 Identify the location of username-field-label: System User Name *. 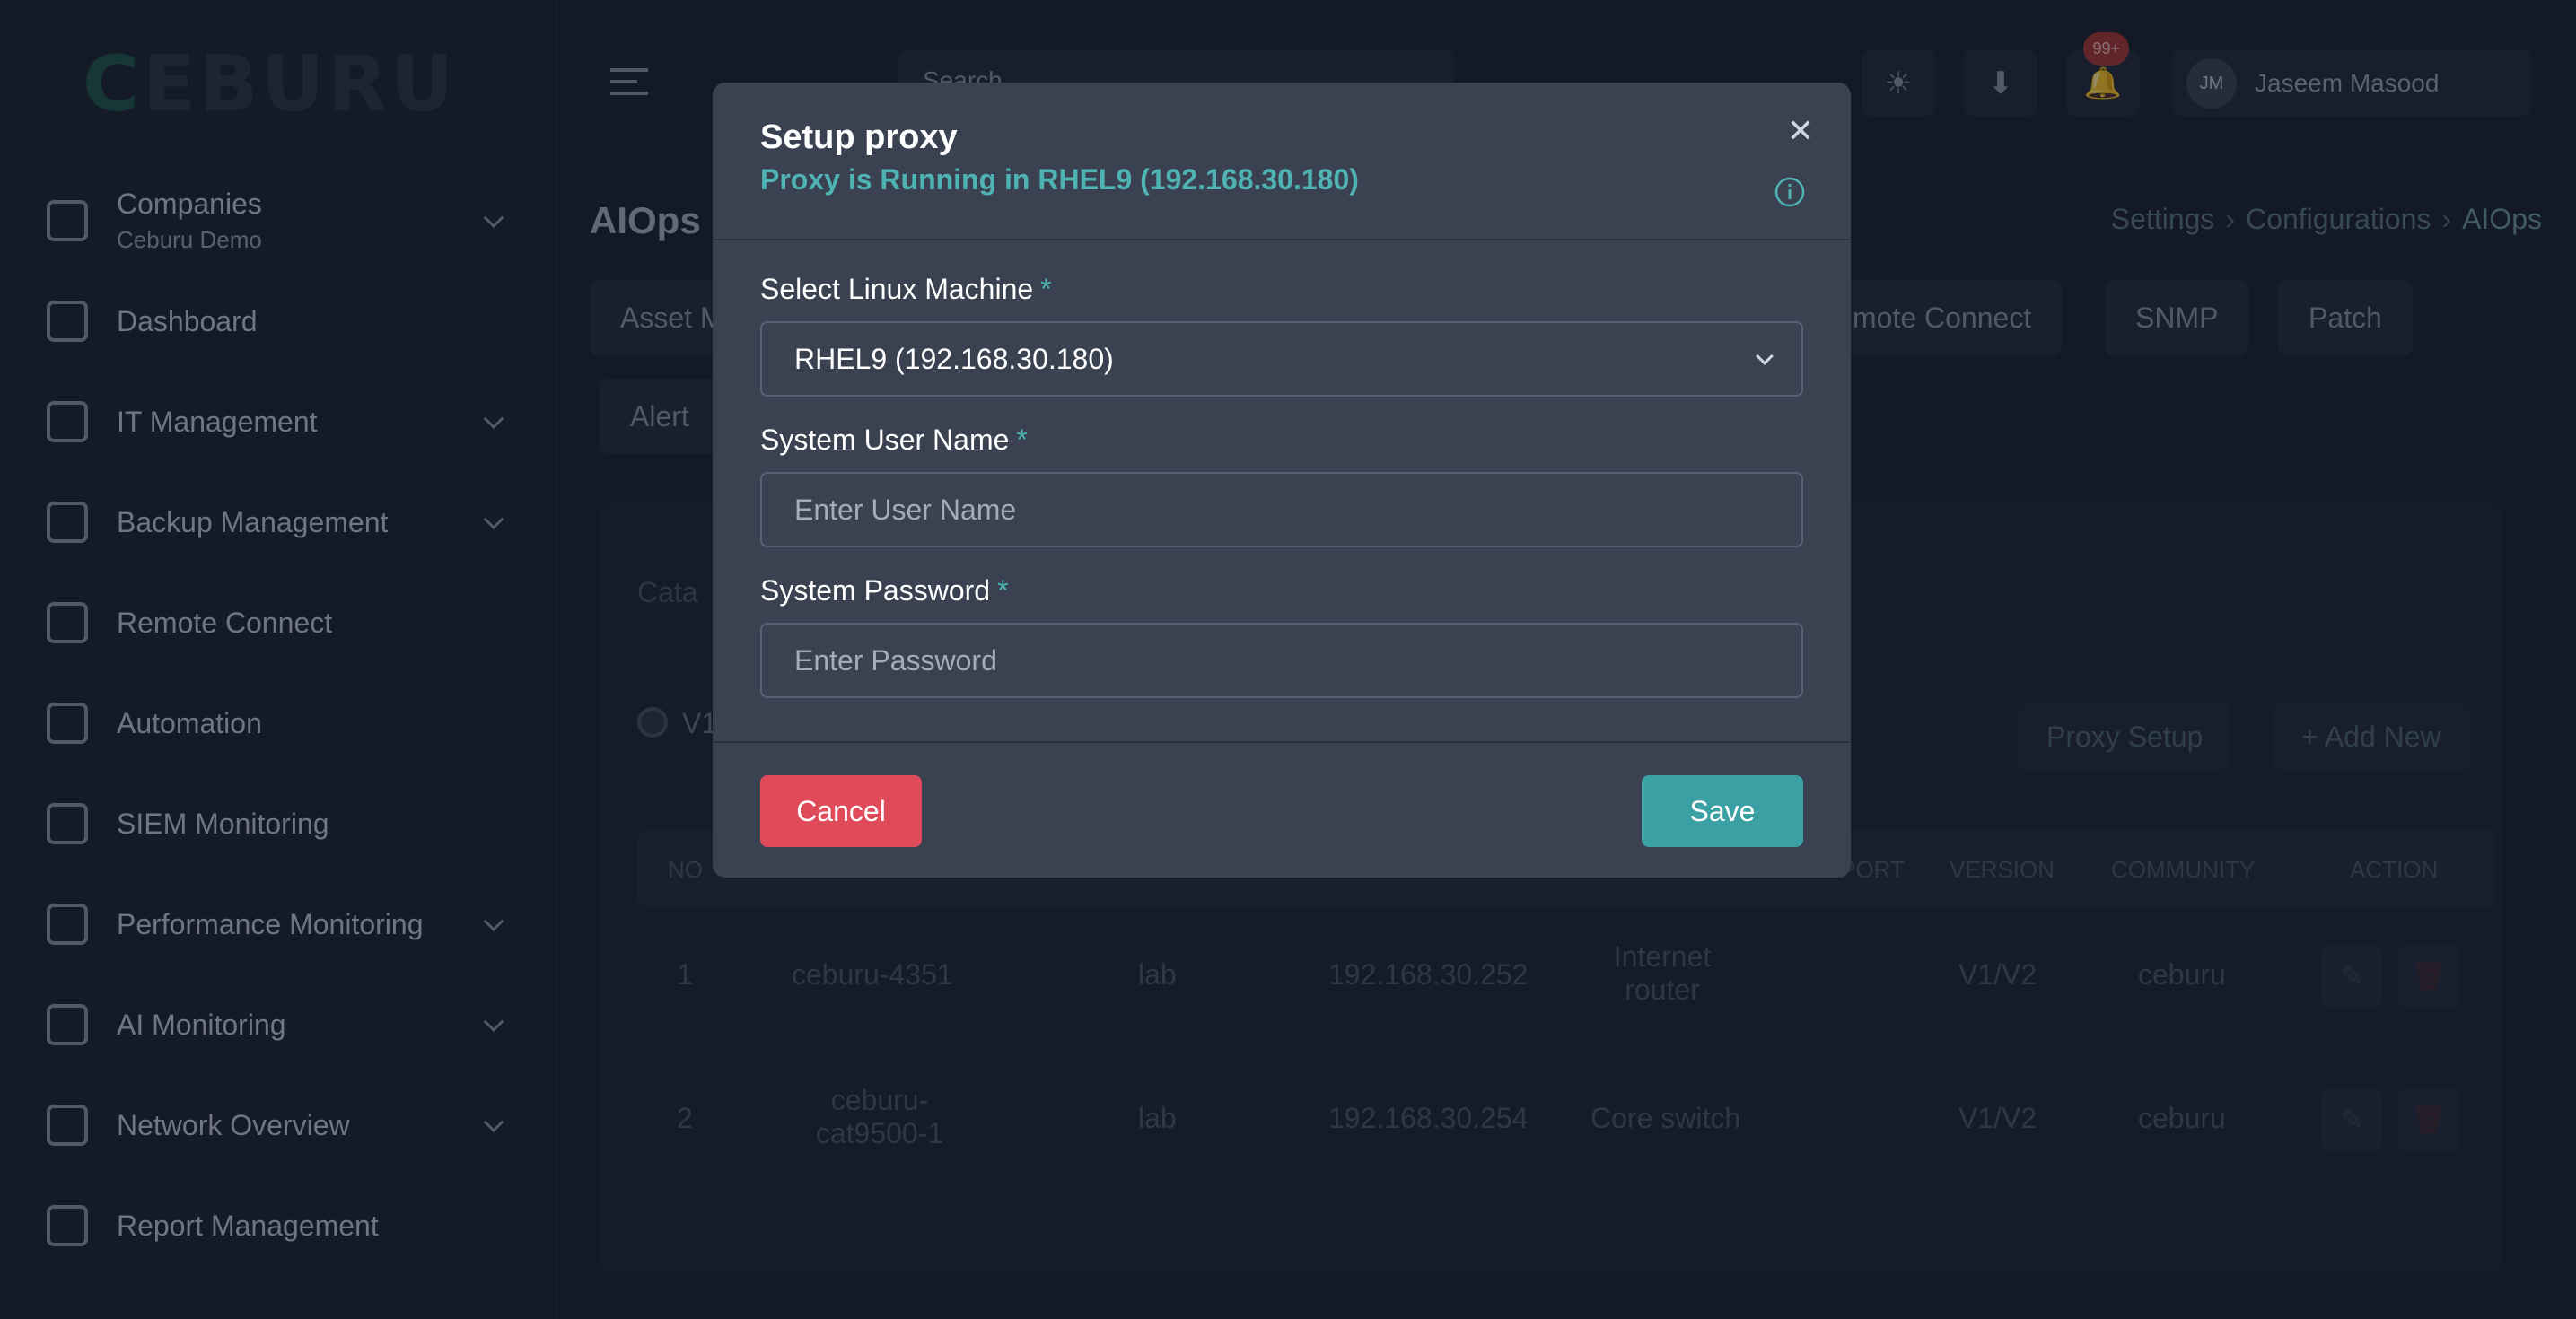
(1281, 440).